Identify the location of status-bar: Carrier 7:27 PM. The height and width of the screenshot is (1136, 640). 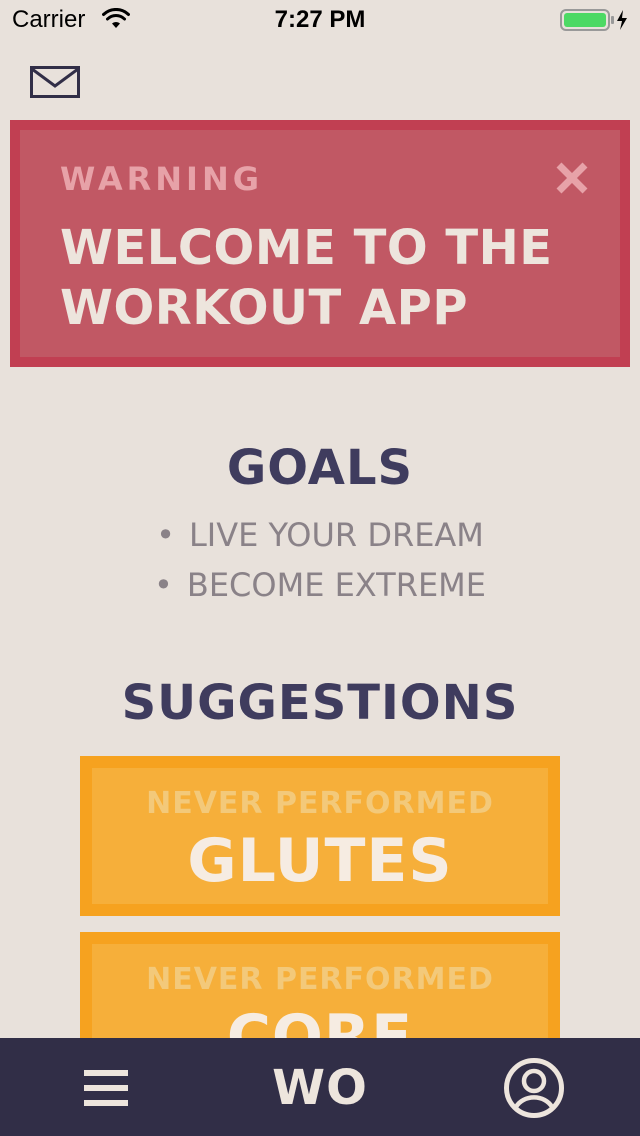
(320, 20).